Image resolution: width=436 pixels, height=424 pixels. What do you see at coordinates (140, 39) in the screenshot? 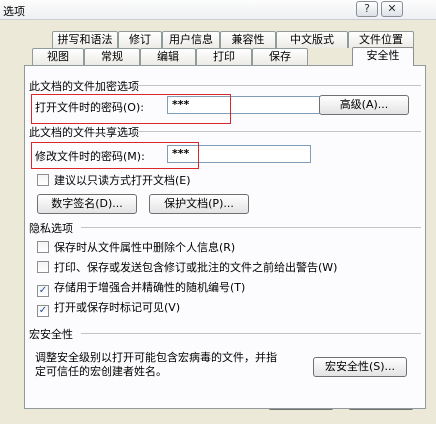
I see `tab-track-changes: 修订` at bounding box center [140, 39].